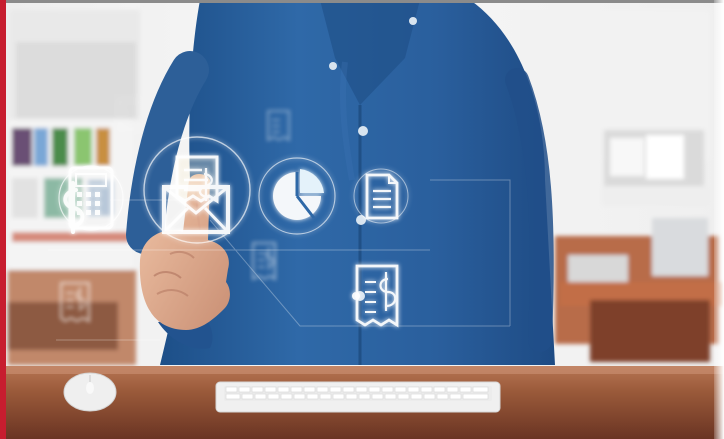  Describe the element at coordinates (719, 219) in the screenshot. I see `right-fade` at that location.